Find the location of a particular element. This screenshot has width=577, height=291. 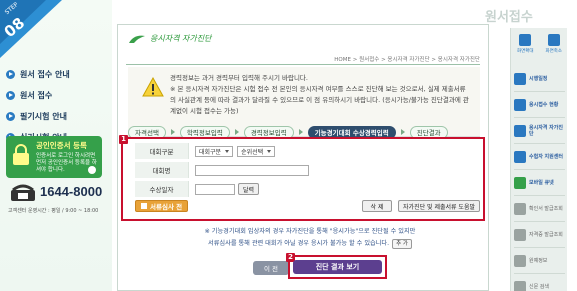

left-menu-item-apply-guide: 원서 접수 안내 is located at coordinates (58, 74).